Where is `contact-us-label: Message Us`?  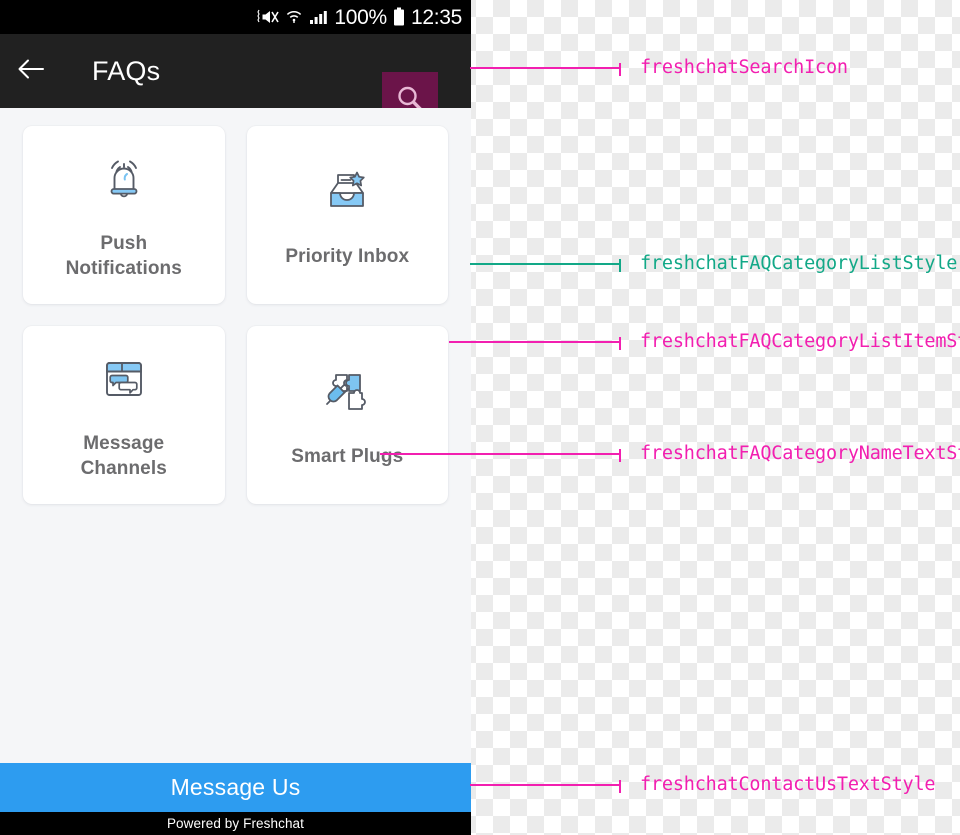
contact-us-label: Message Us is located at coordinates (235, 787).